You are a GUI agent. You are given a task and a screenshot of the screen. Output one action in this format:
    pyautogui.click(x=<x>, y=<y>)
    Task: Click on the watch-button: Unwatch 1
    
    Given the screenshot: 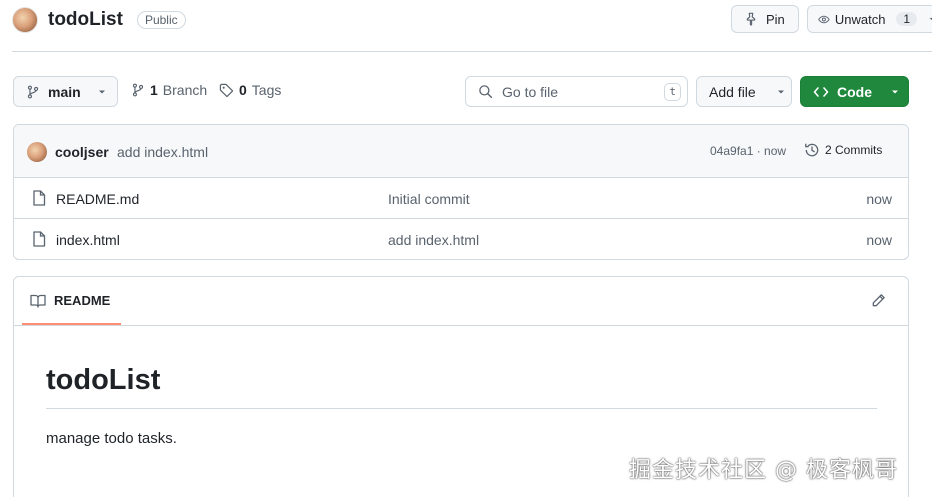 What is the action you would take?
    pyautogui.click(x=869, y=19)
    